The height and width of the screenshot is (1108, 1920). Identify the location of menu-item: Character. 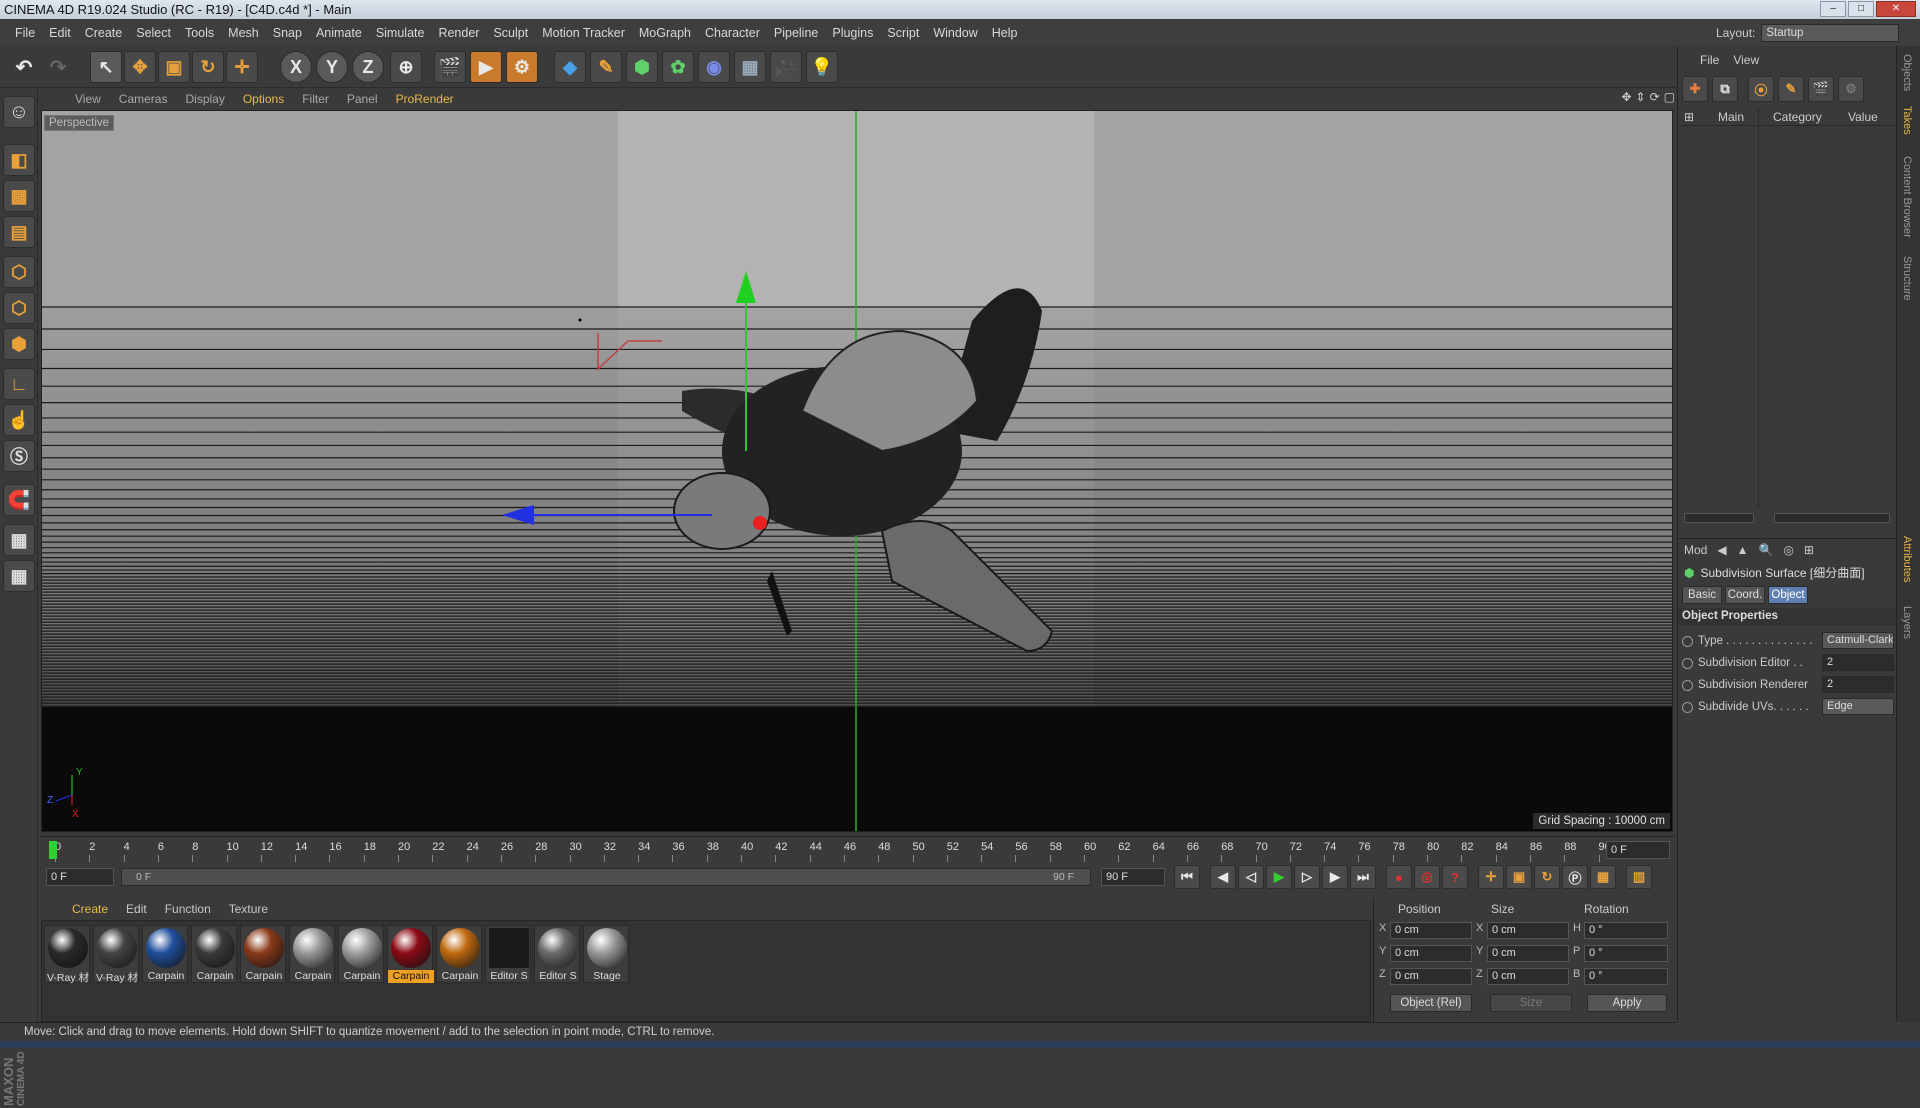
(732, 33).